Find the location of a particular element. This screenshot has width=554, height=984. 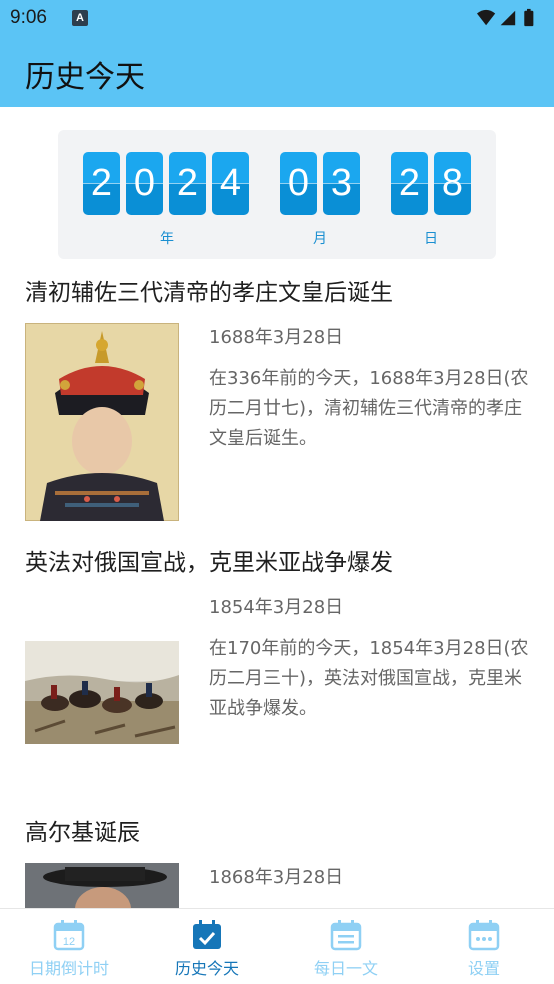

tab-settings: 设置 is located at coordinates (484, 946).